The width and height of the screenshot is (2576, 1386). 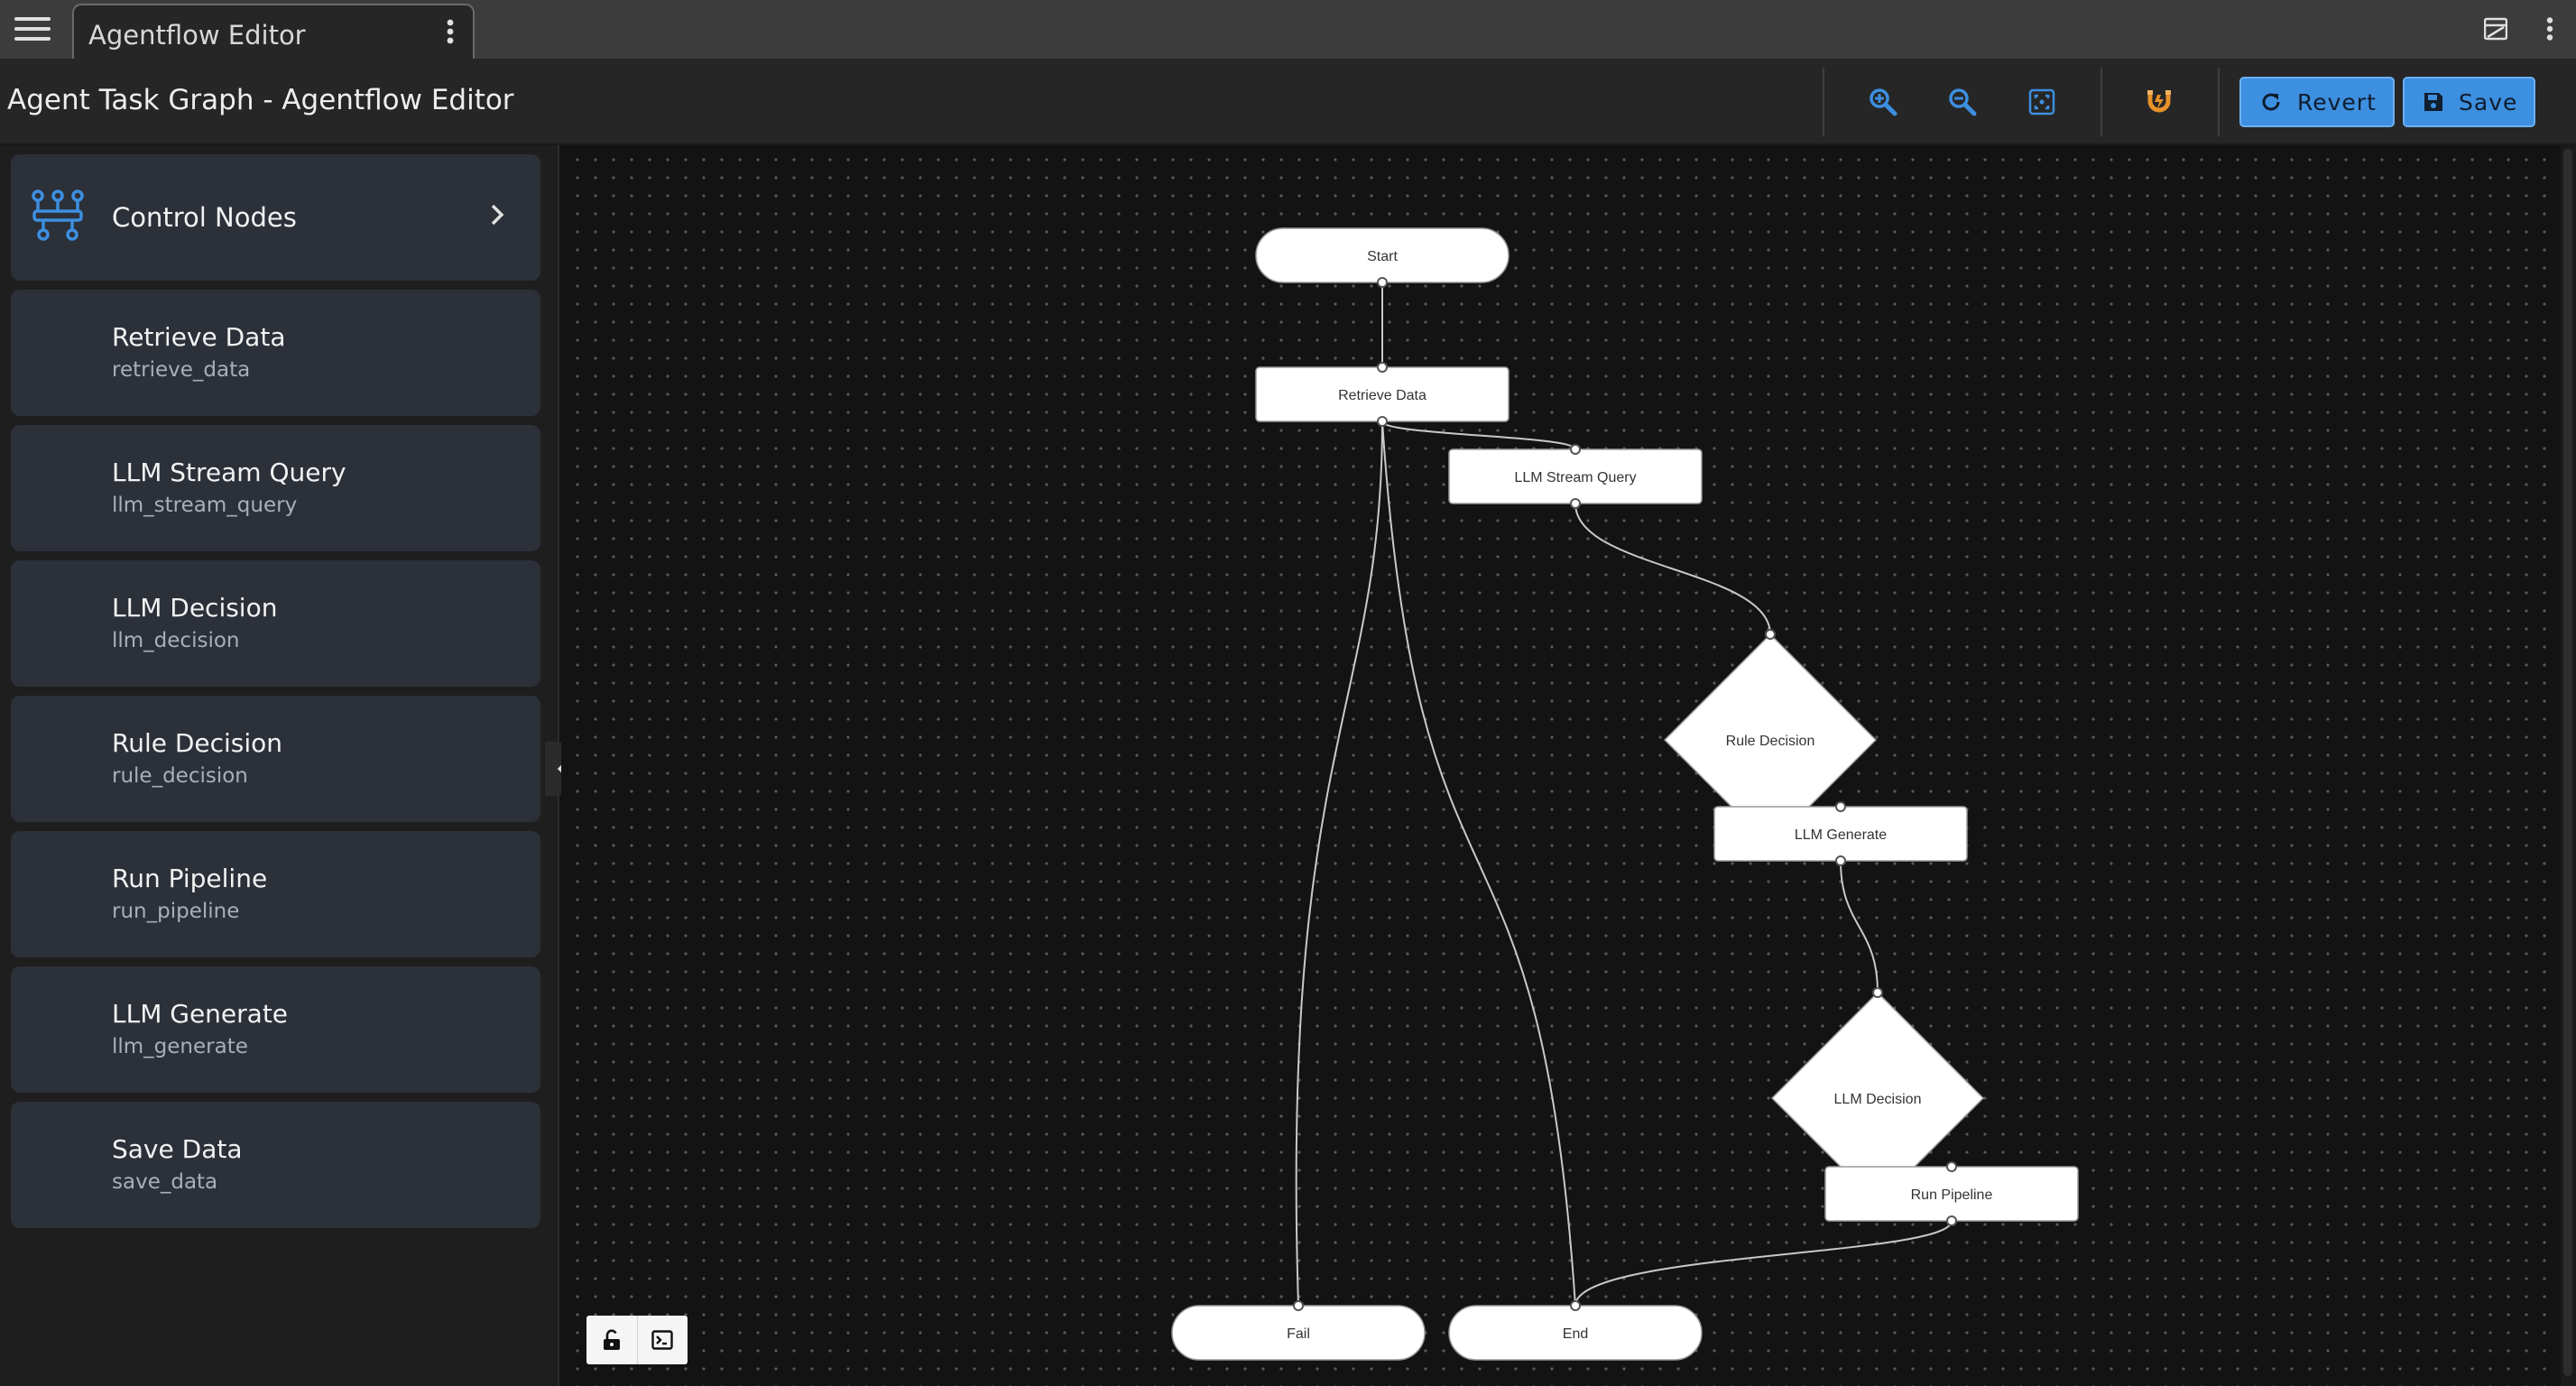 What do you see at coordinates (275, 1029) in the screenshot?
I see `sidebar-item-llm-generate: LLM Generate llm_generate` at bounding box center [275, 1029].